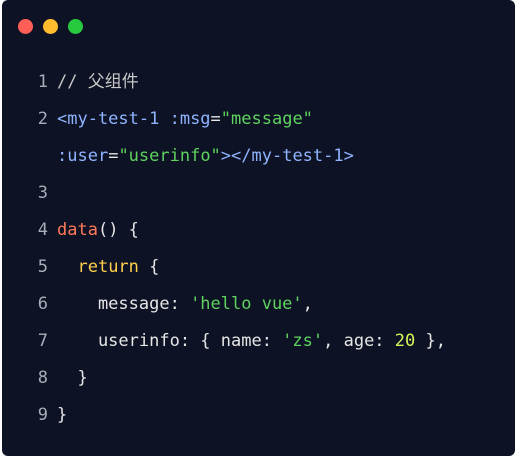 The width and height of the screenshot is (517, 459). What do you see at coordinates (258, 82) in the screenshot?
I see `code-line: 1 // 父组件` at bounding box center [258, 82].